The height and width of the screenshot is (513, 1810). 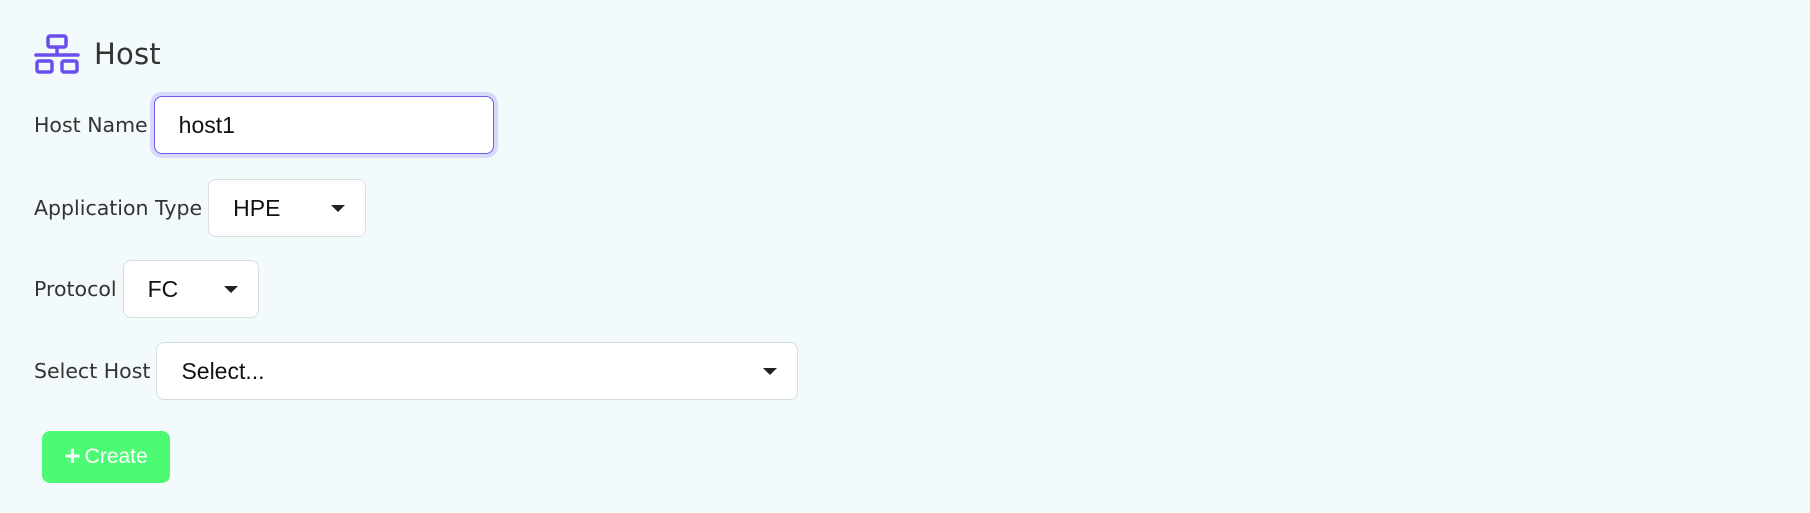 I want to click on protocol-select: FC, so click(x=190, y=289).